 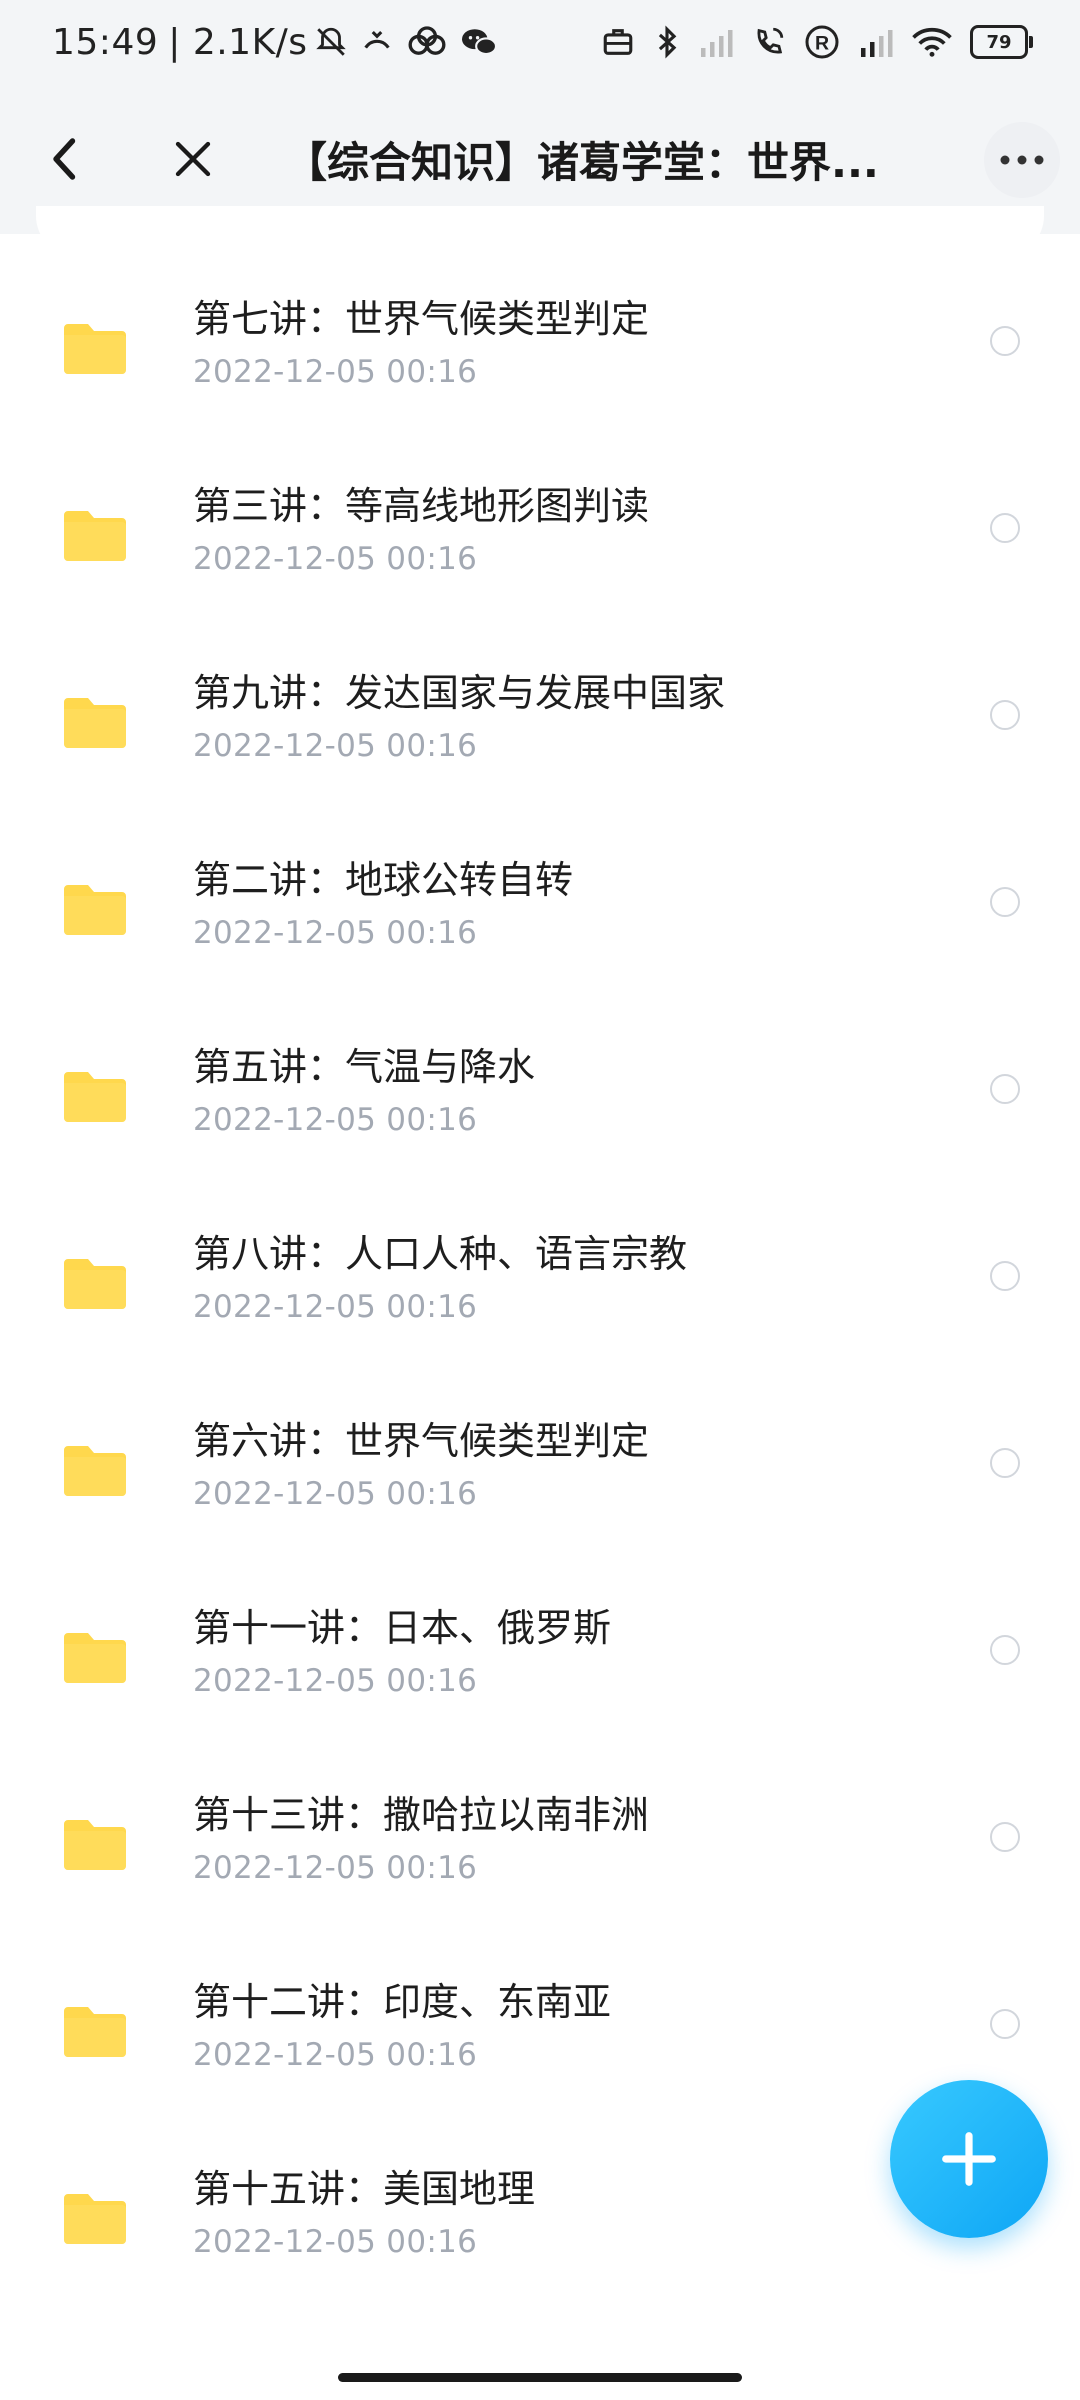 What do you see at coordinates (421, 506) in the screenshot?
I see `file-name: 第三讲：等高线地形图判读` at bounding box center [421, 506].